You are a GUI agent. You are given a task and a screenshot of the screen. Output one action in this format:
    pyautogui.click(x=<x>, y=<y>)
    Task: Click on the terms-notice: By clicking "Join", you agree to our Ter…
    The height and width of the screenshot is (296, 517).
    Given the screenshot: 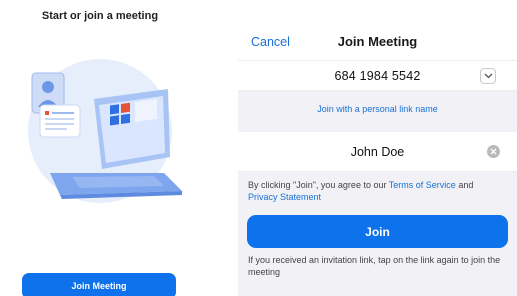 What is the action you would take?
    pyautogui.click(x=379, y=191)
    